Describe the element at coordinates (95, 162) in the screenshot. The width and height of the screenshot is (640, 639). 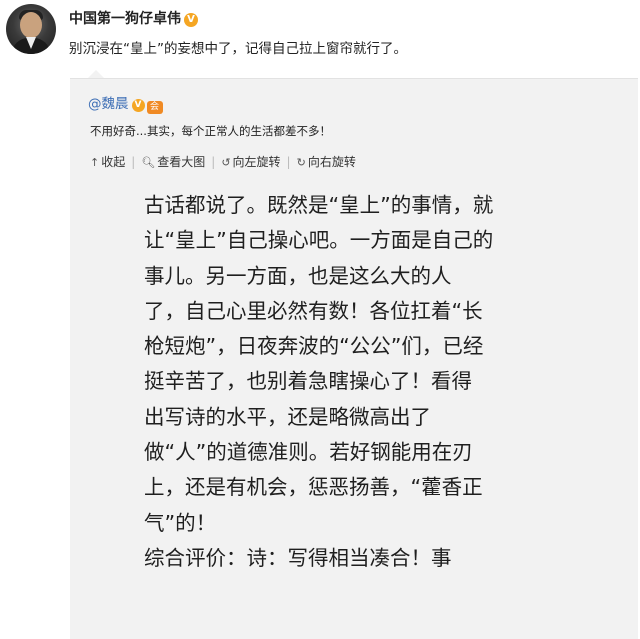
I see `up-arrow-icon: ↑` at that location.